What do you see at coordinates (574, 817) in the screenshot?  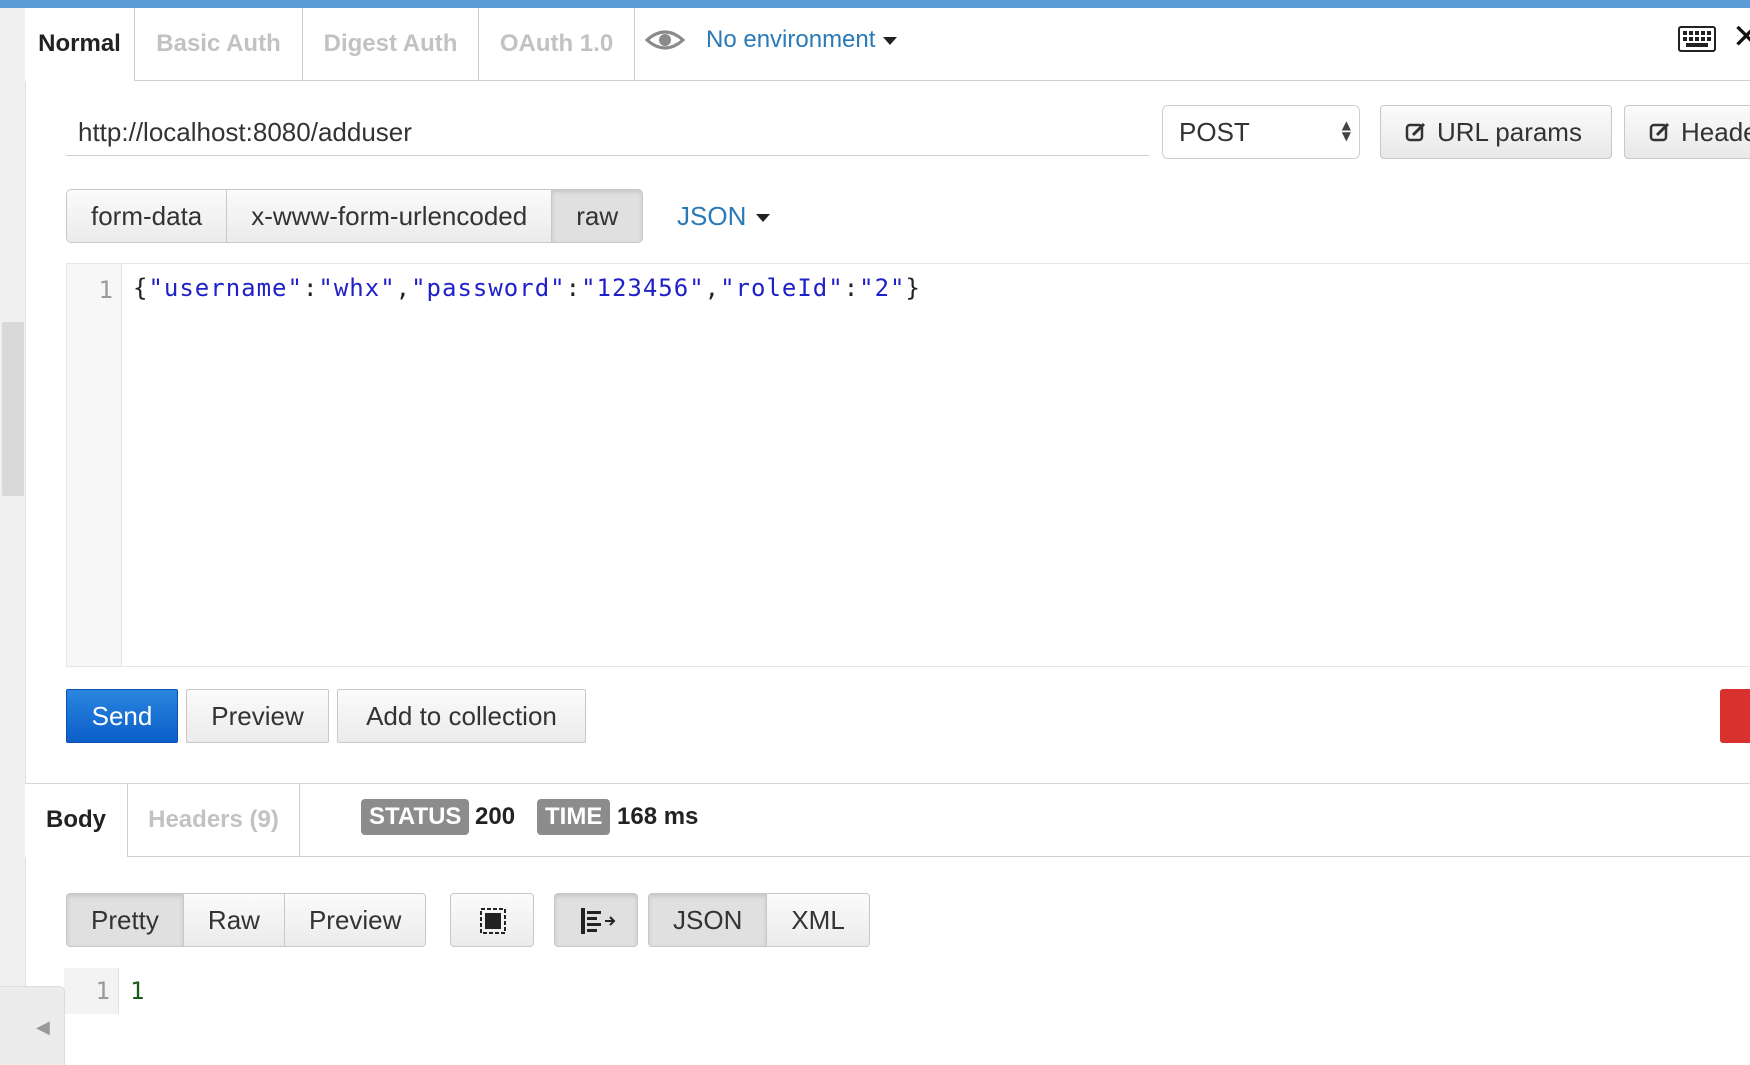 I see `time-badge: TIME` at bounding box center [574, 817].